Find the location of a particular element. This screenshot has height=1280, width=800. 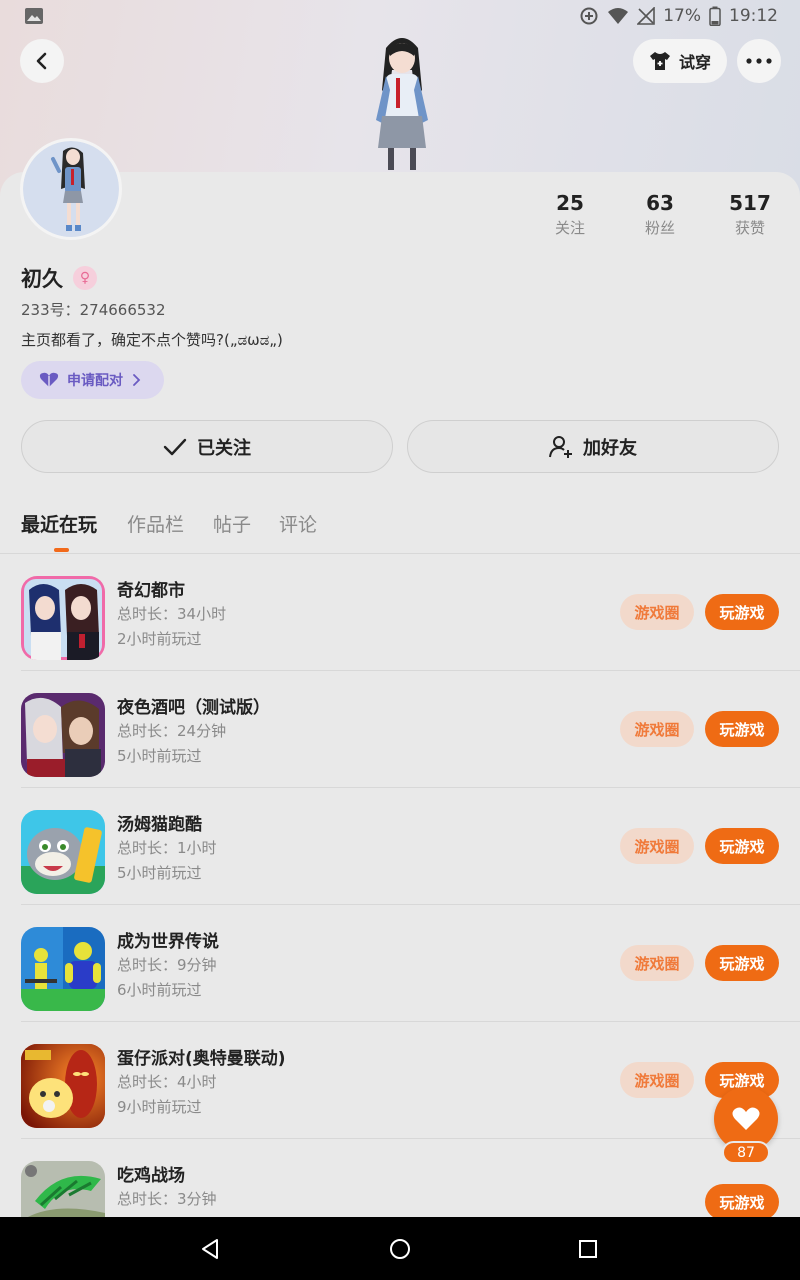

stat-followers: 63 粉丝 is located at coordinates (660, 215).